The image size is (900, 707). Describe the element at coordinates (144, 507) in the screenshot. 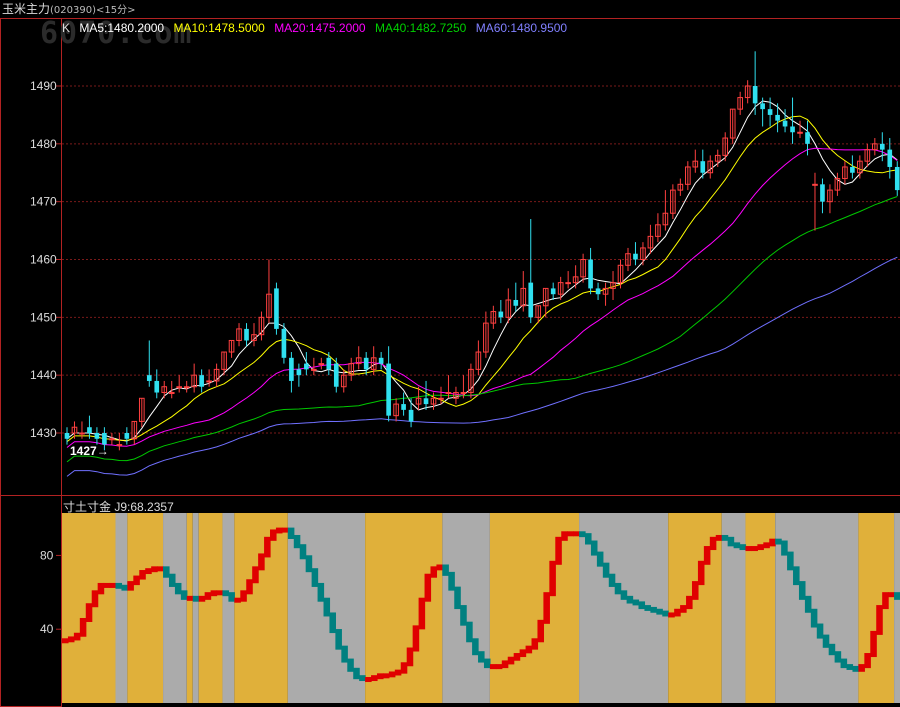

I see `indicator-value: J9:68.2357` at that location.